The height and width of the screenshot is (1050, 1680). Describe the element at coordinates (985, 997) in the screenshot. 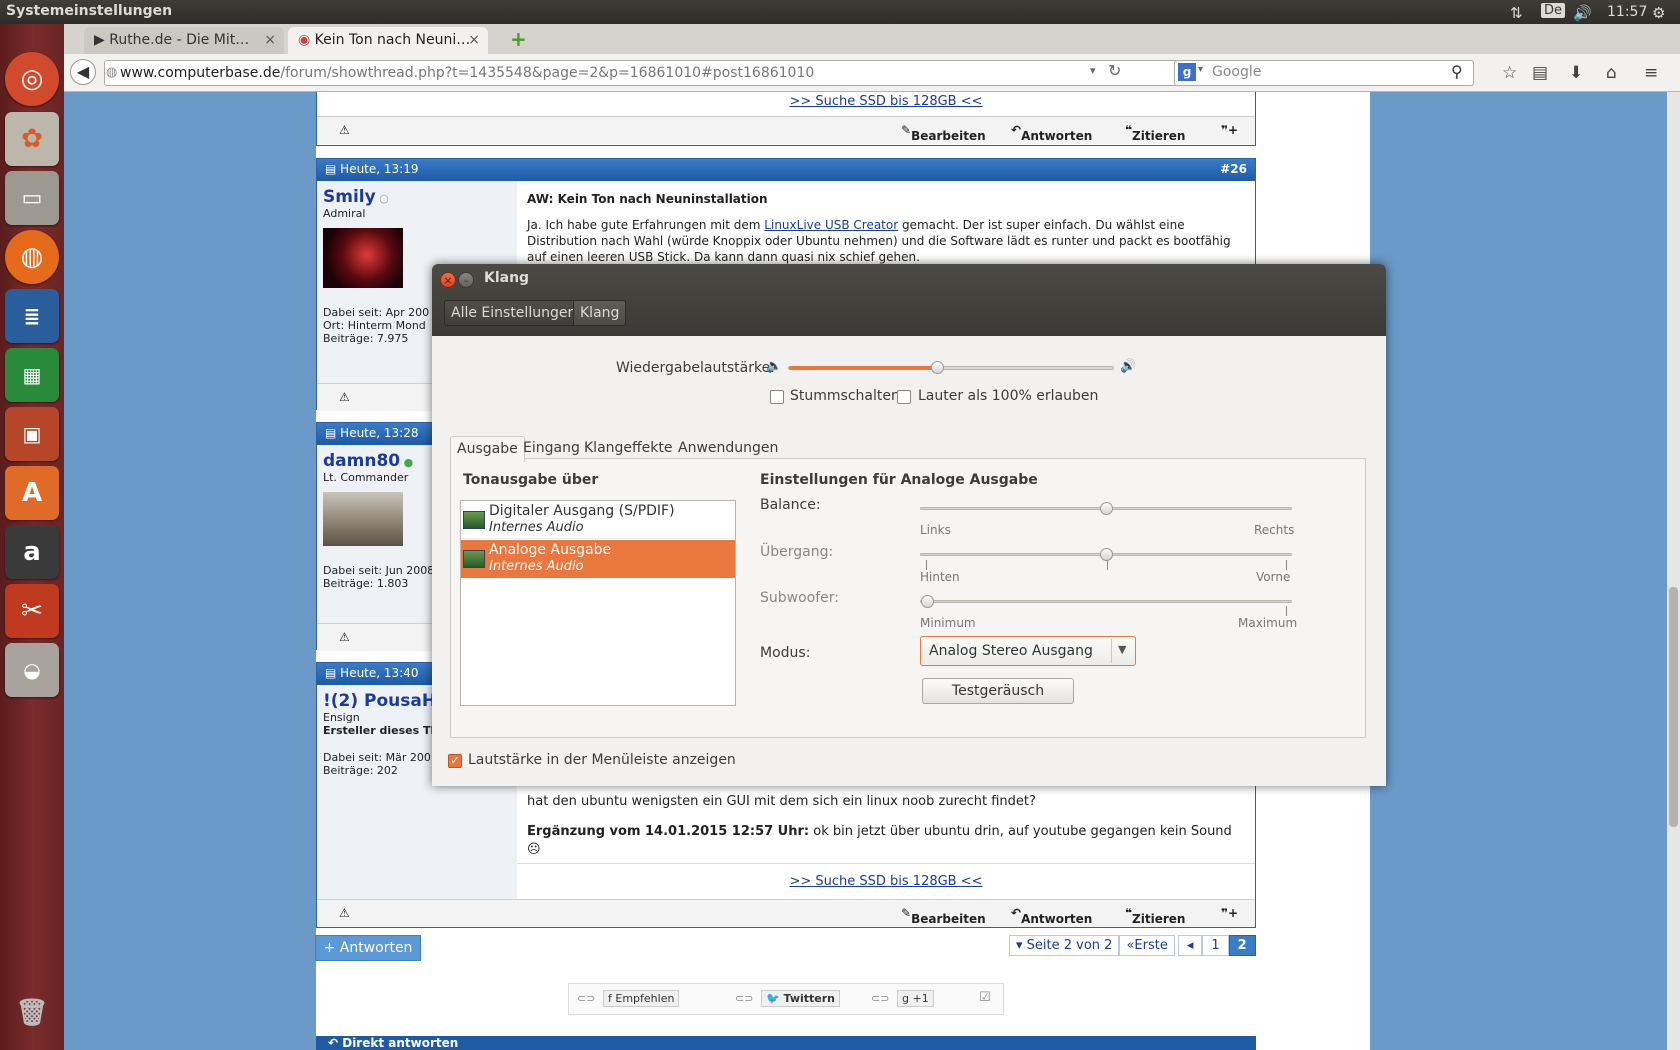

I see `settings-icon: ☑` at that location.